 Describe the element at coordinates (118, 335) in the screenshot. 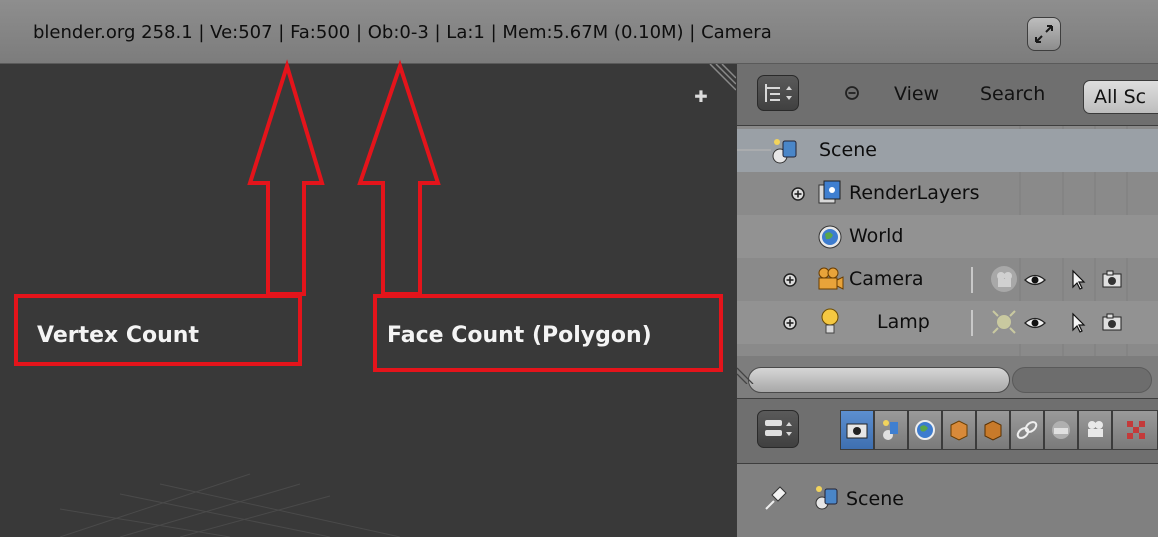

I see `vertex-count-label: Vertex Count` at that location.